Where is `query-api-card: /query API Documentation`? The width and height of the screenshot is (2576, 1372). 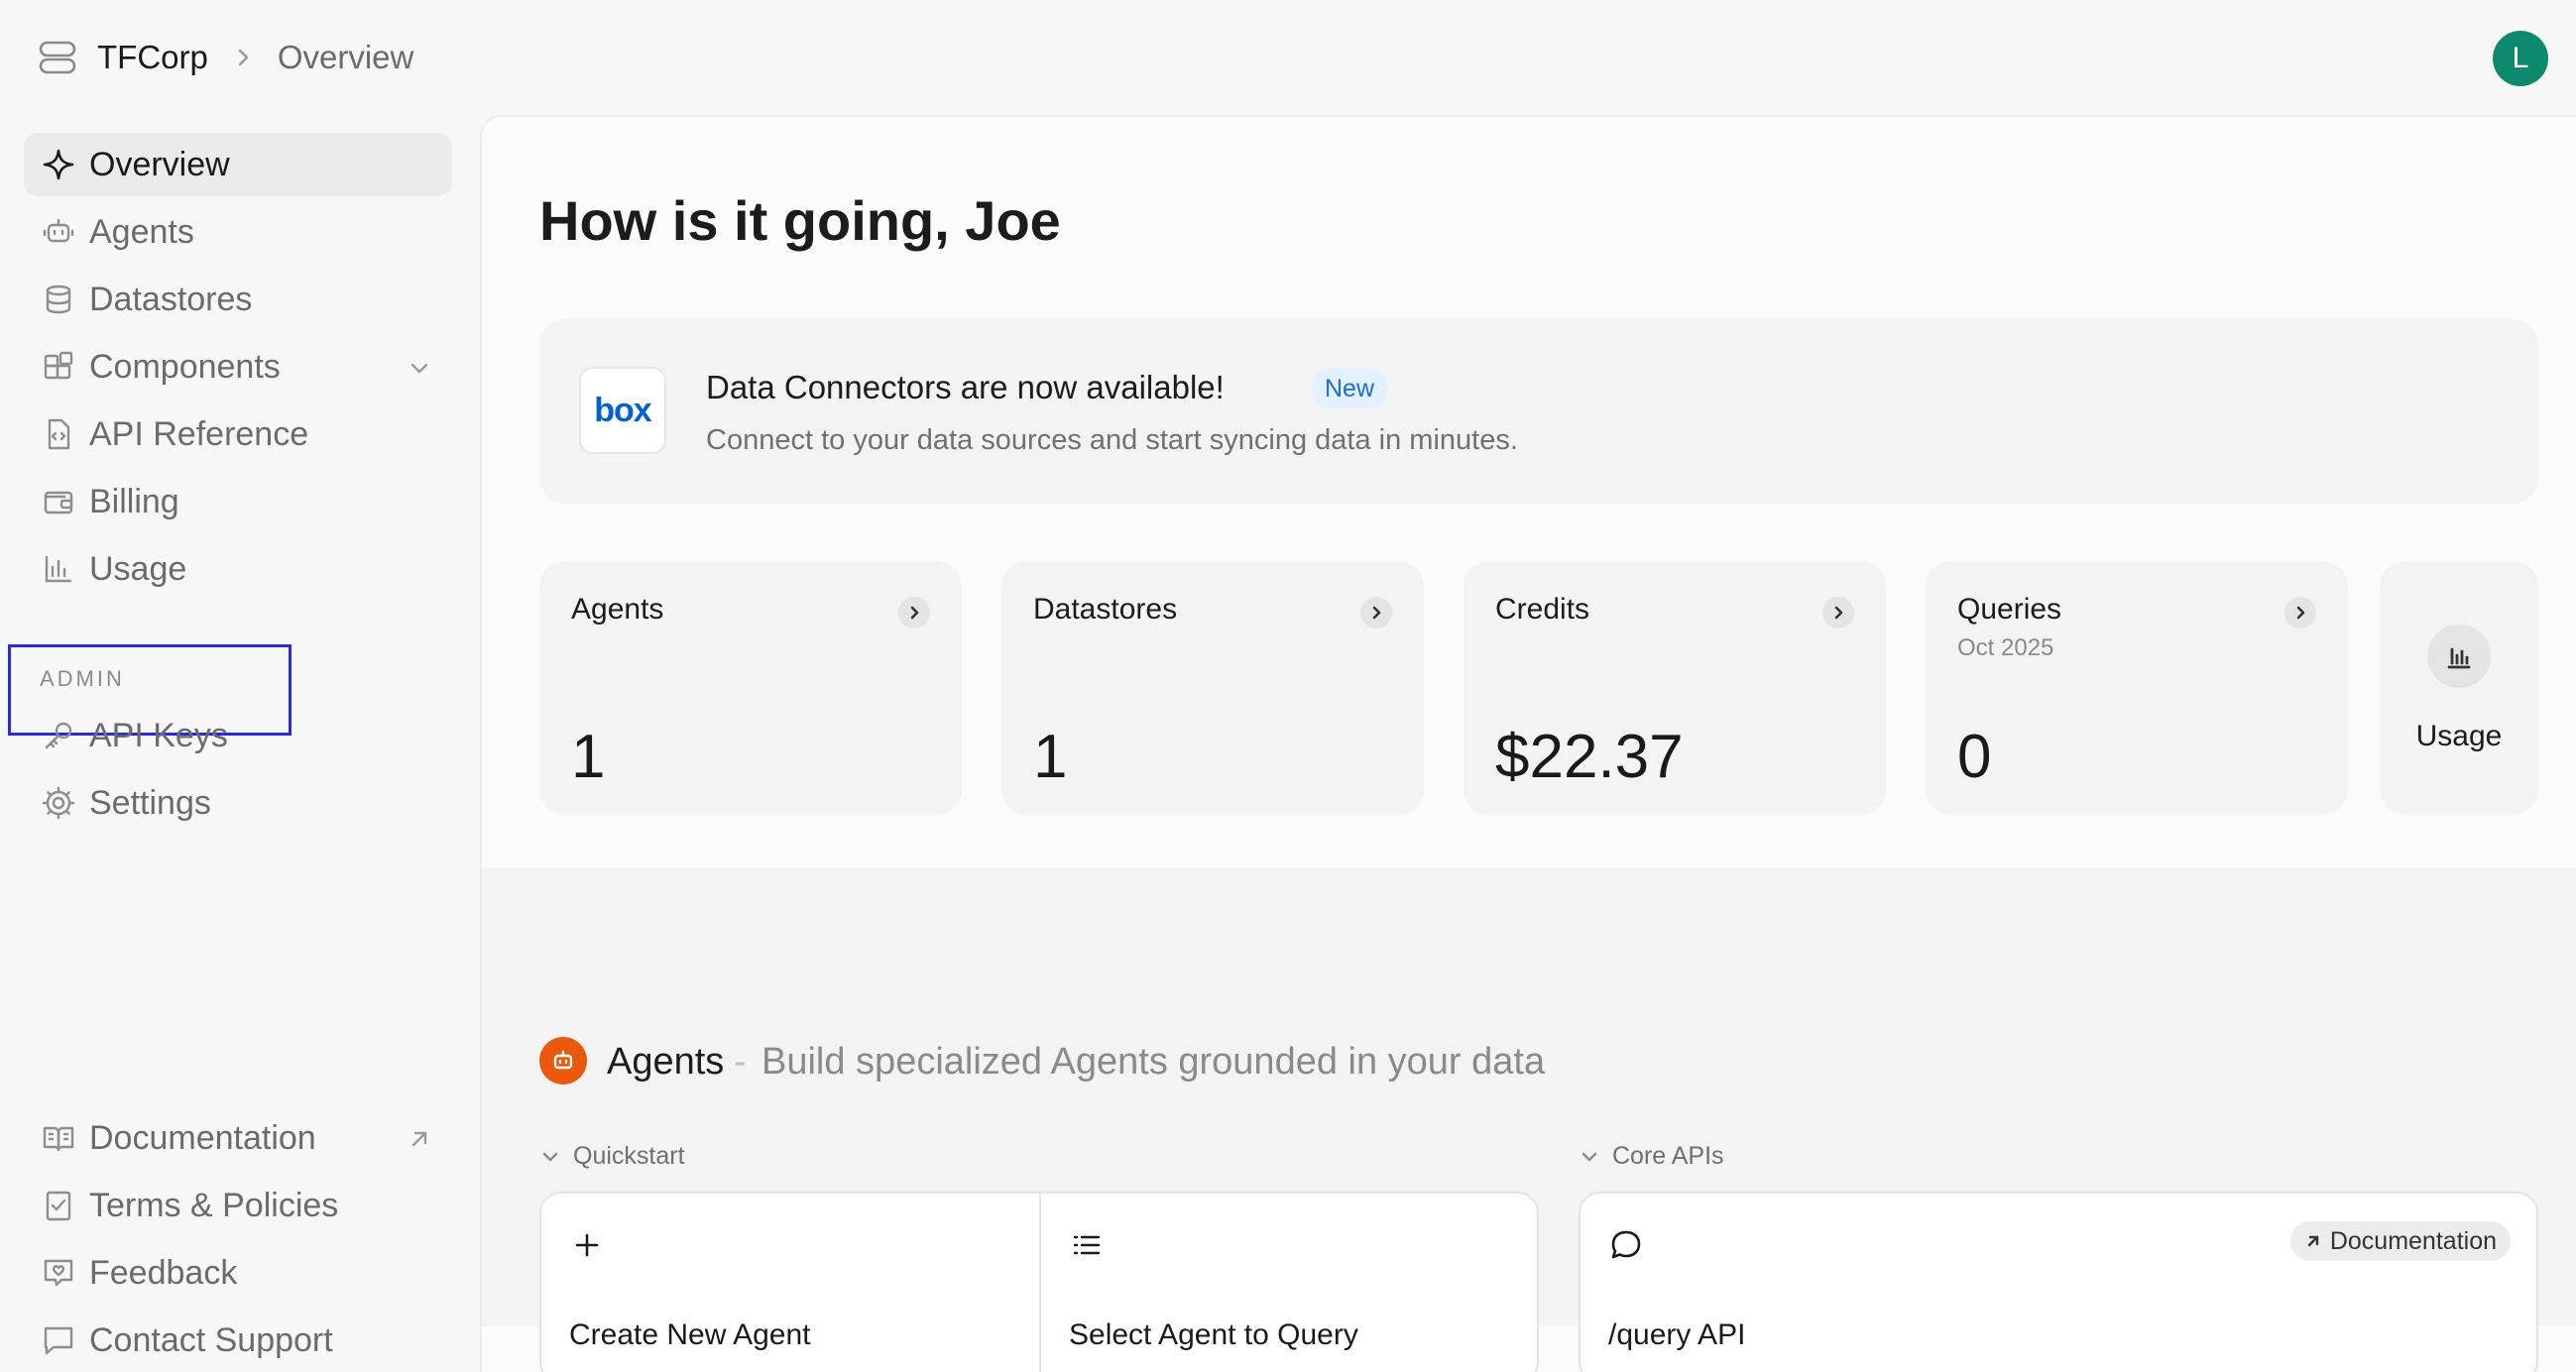
query-api-card: /query API Documentation is located at coordinates (2058, 1282).